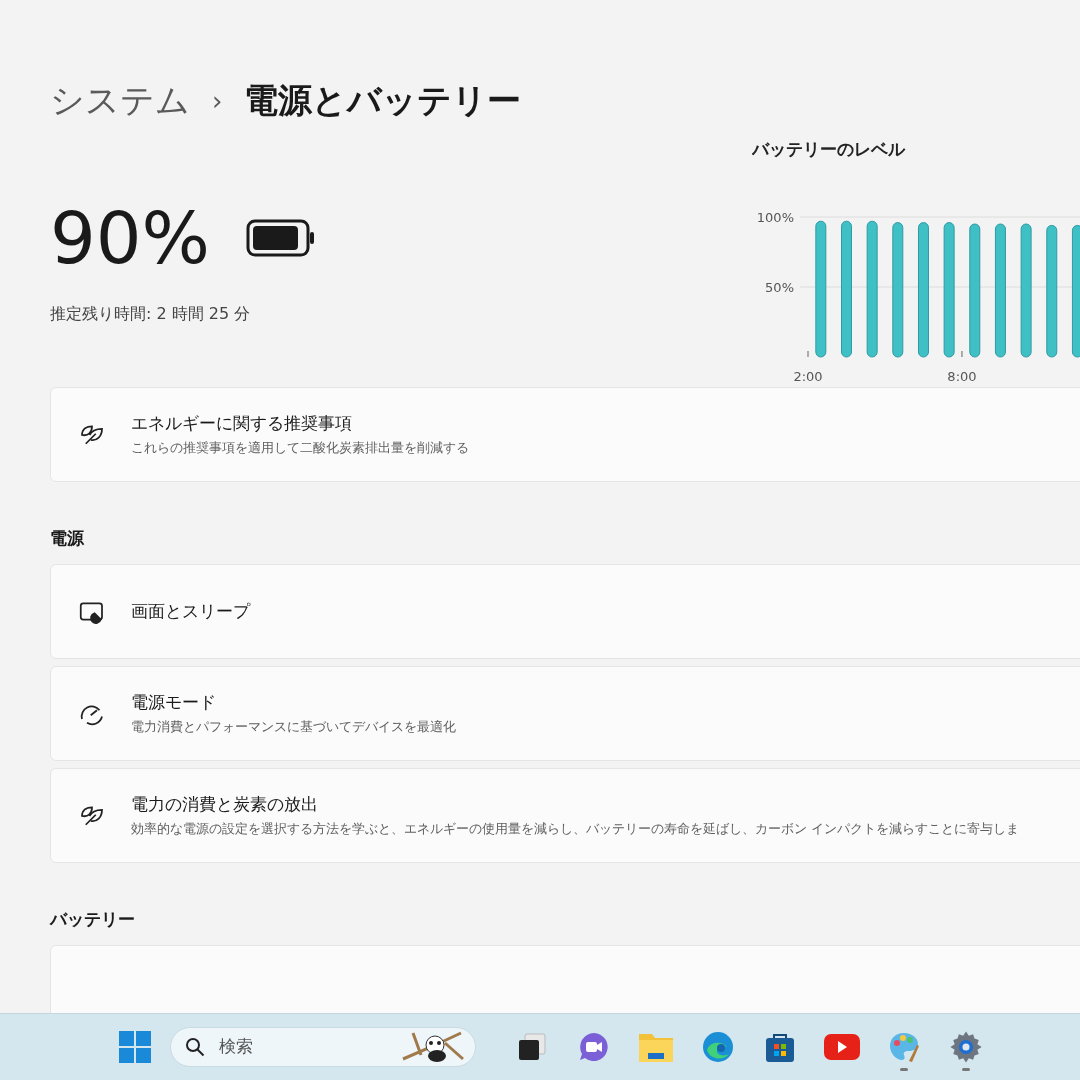 This screenshot has width=1080, height=1080. What do you see at coordinates (775, 217) in the screenshot?
I see `axis-label: 100%` at bounding box center [775, 217].